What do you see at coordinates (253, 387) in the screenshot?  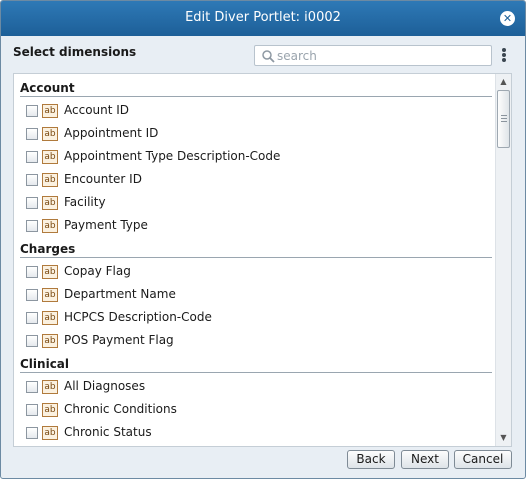 I see `dimension-row: ab All Diagnoses` at bounding box center [253, 387].